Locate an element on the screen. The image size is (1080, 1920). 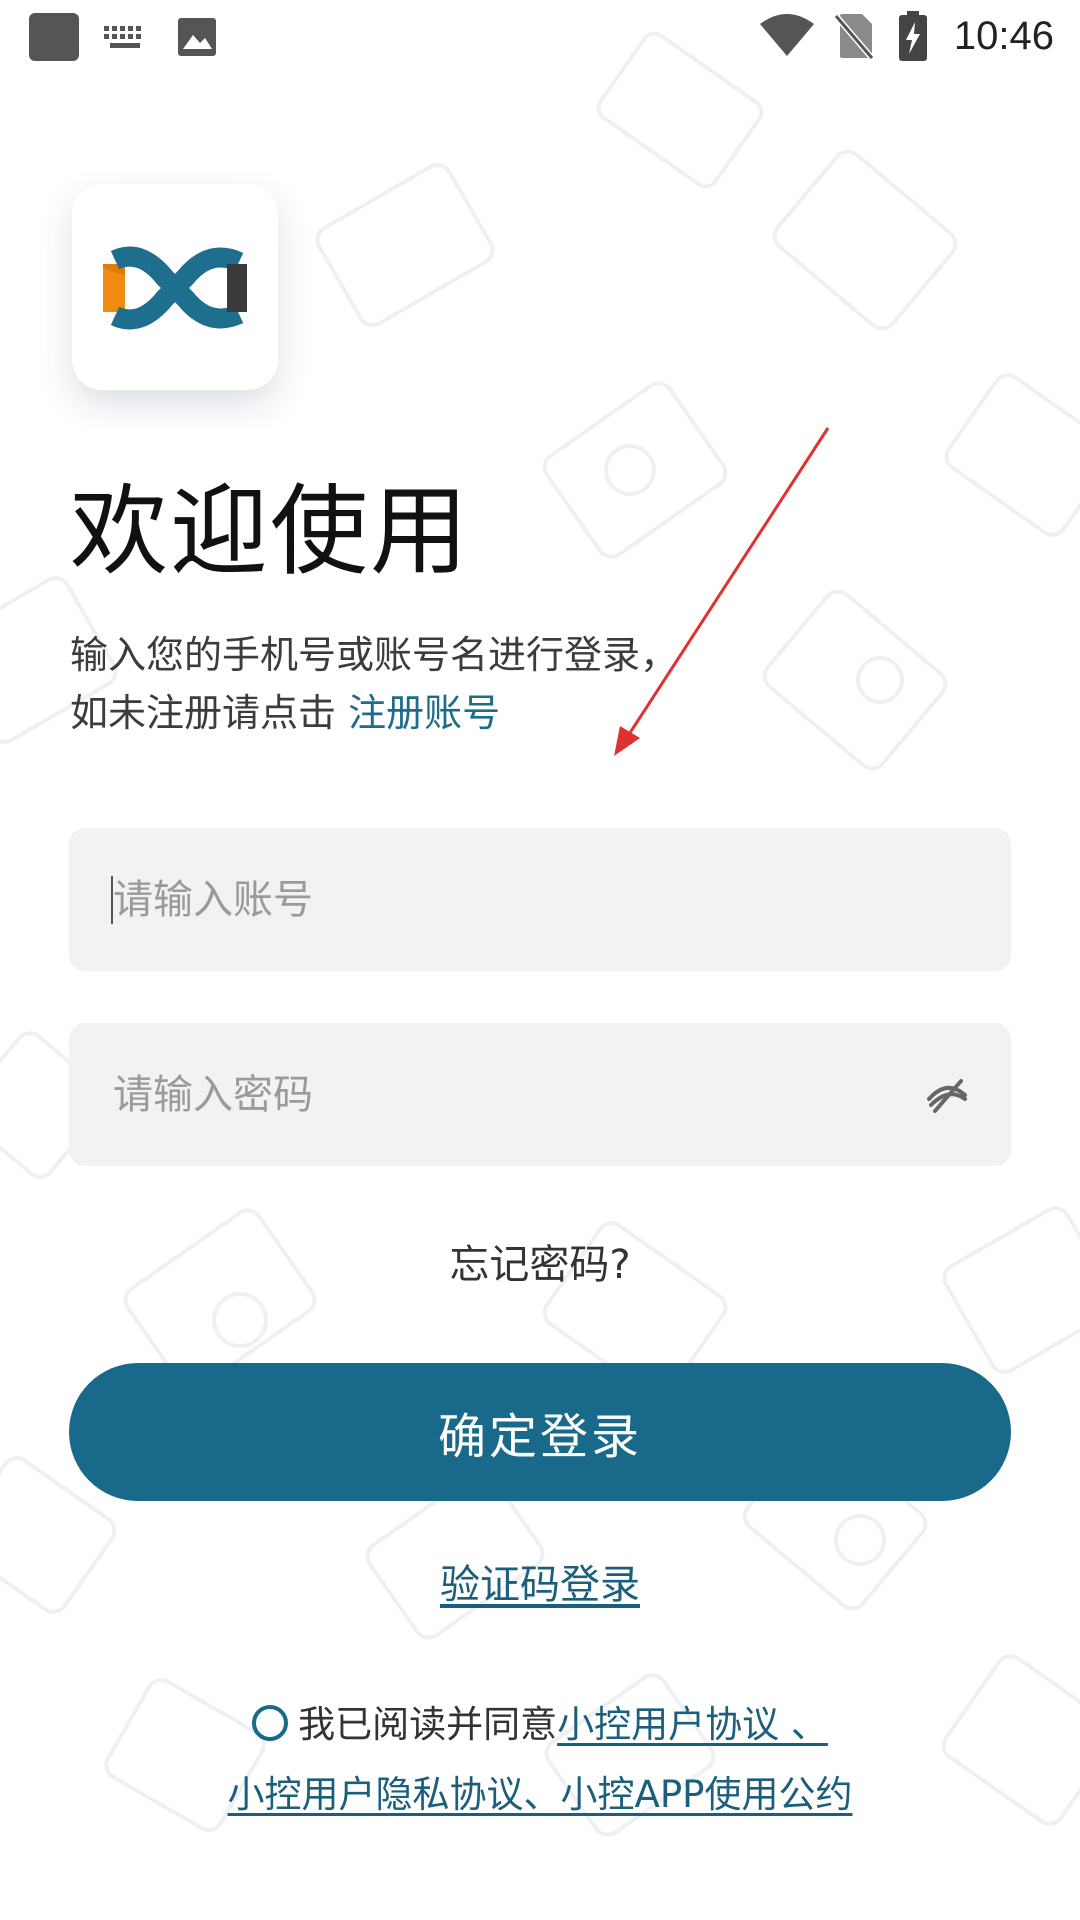
user-agreement-link: 小控用户协议 、 is located at coordinates (692, 1724).